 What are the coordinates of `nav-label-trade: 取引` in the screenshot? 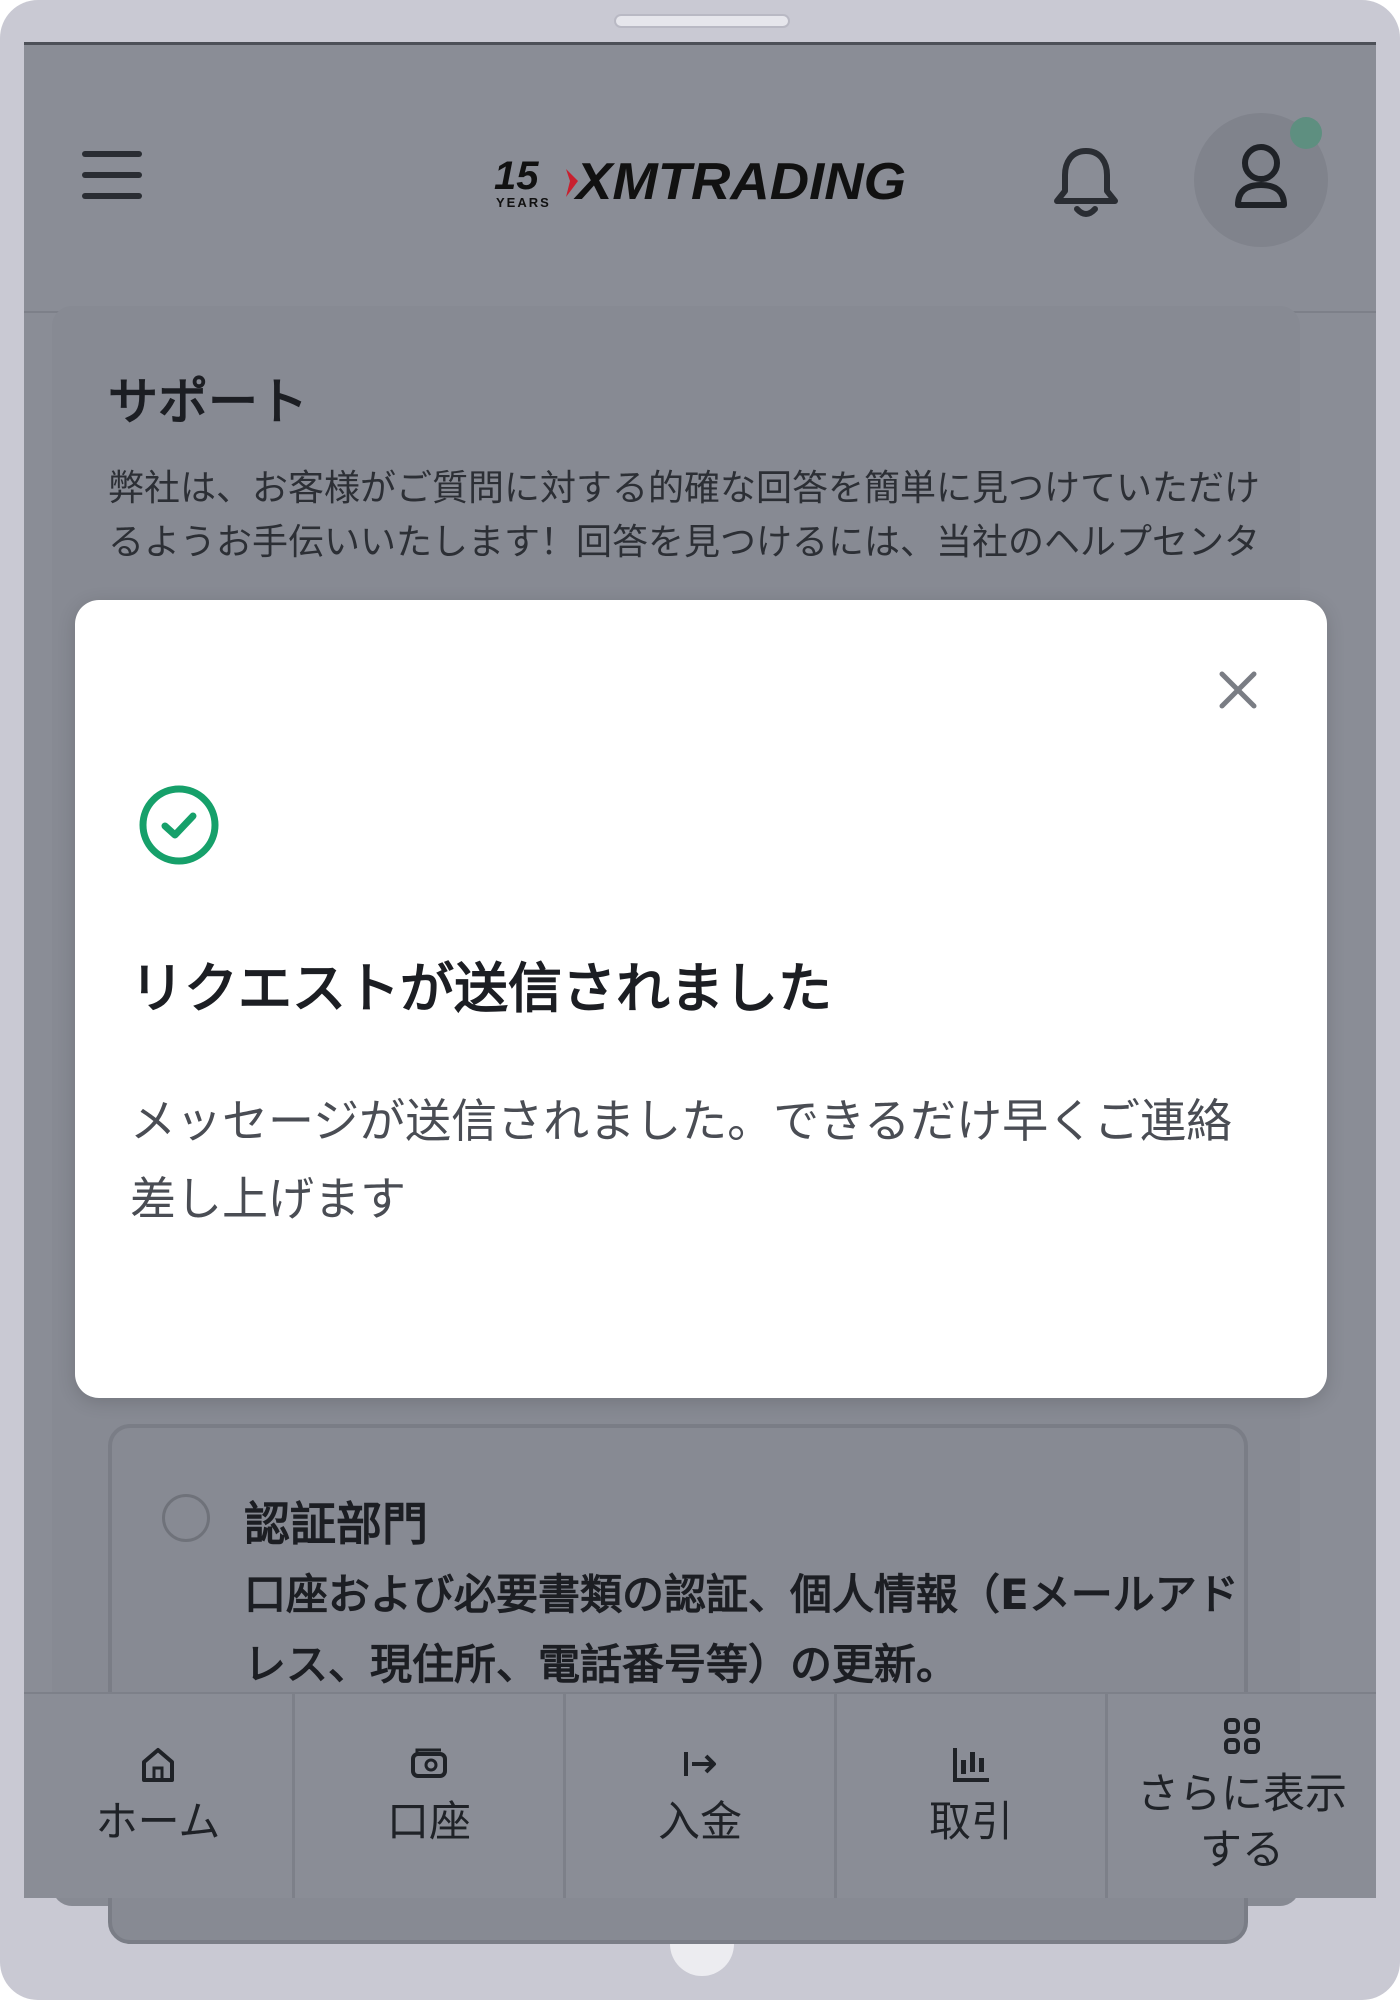 It's located at (970, 1821).